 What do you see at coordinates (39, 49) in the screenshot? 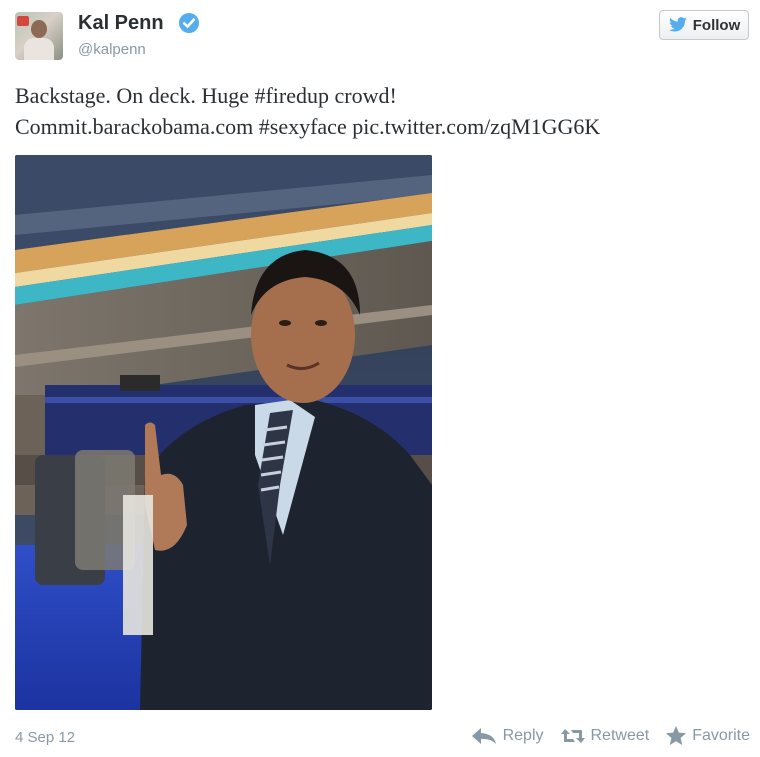
I see `avatar-body` at bounding box center [39, 49].